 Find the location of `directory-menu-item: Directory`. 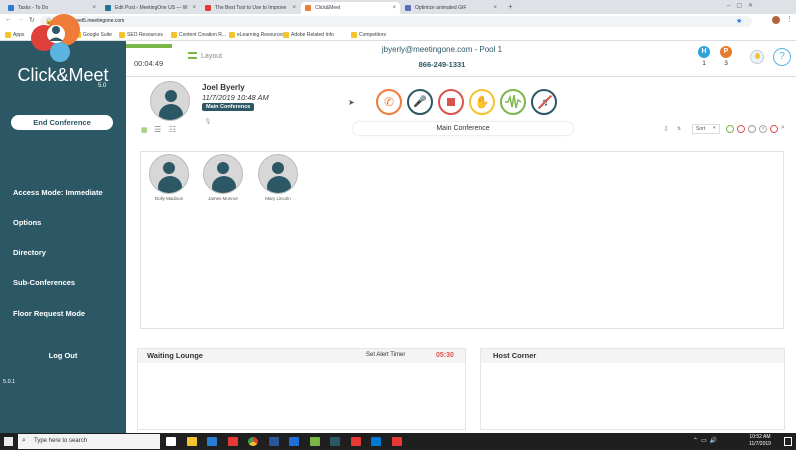

directory-menu-item: Directory is located at coordinates (29, 252).